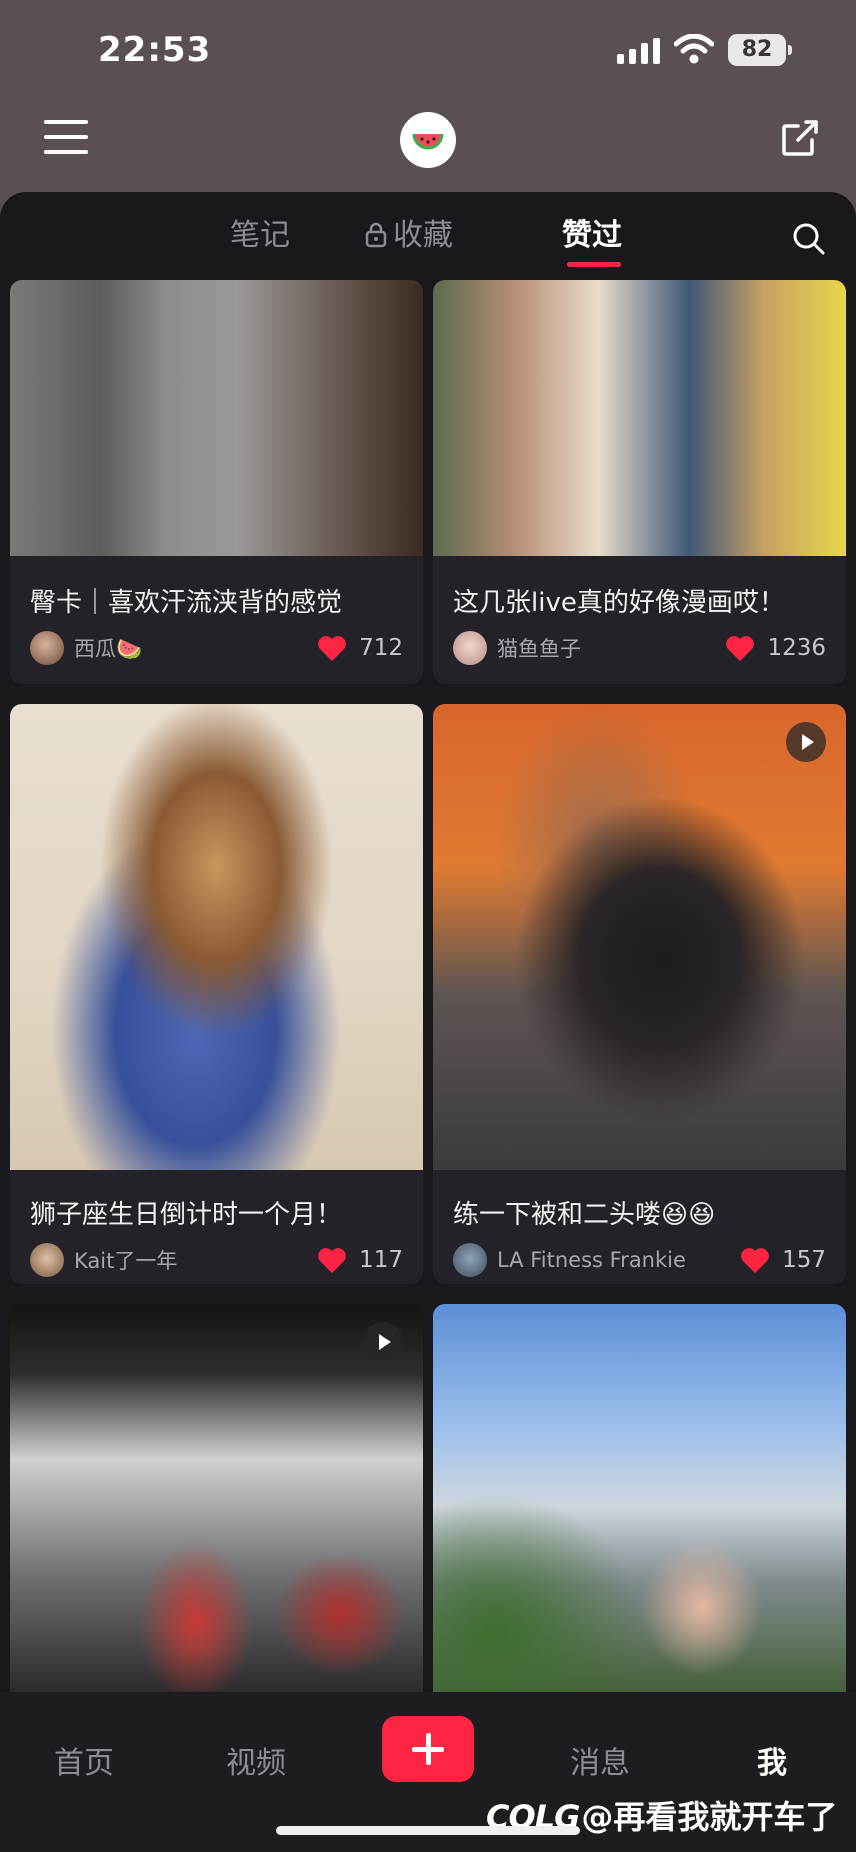 The height and width of the screenshot is (1852, 856). What do you see at coordinates (638, 51) in the screenshot?
I see `cellular-signal-icon` at bounding box center [638, 51].